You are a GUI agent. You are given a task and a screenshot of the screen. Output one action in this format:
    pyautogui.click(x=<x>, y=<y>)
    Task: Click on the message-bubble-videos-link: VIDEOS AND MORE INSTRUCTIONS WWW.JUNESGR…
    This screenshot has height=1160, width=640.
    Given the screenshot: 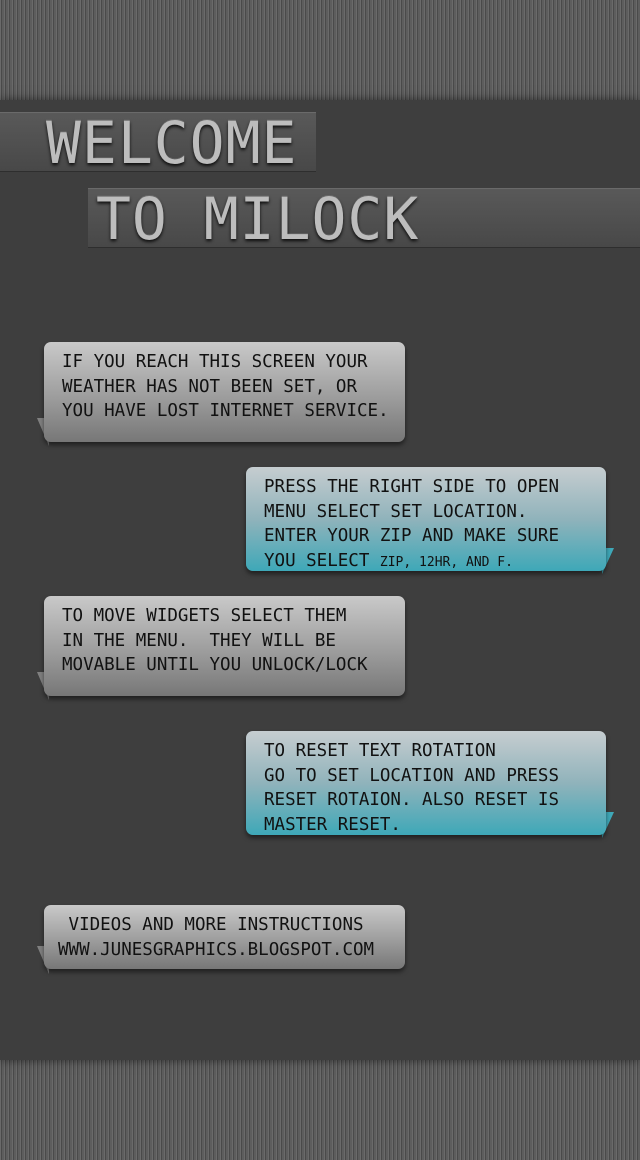 What is the action you would take?
    pyautogui.click(x=224, y=937)
    